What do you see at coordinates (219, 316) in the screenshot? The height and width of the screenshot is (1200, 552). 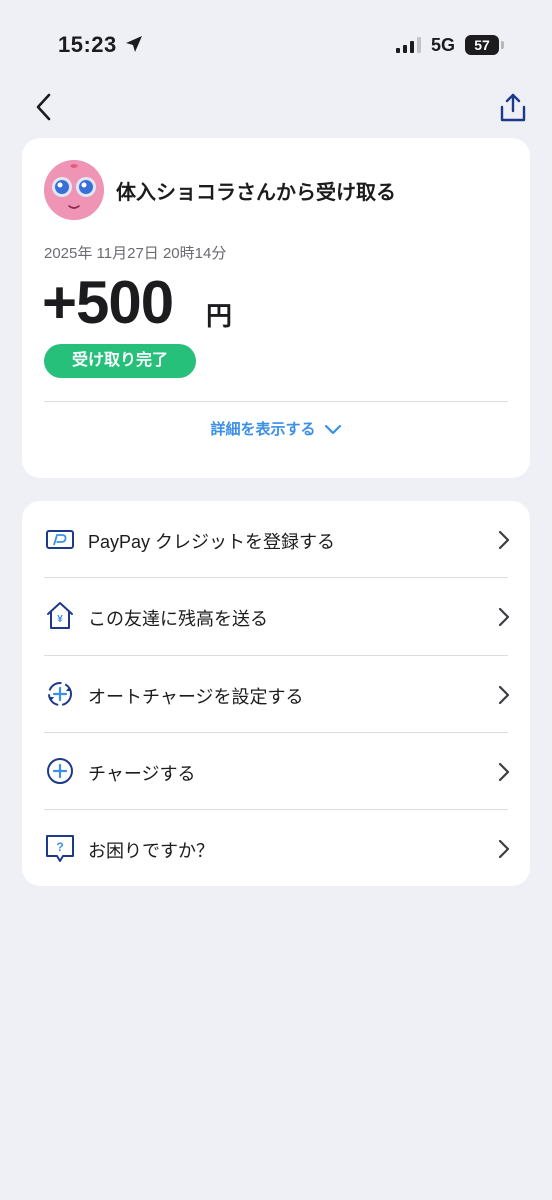 I see `amount-unit: 円` at bounding box center [219, 316].